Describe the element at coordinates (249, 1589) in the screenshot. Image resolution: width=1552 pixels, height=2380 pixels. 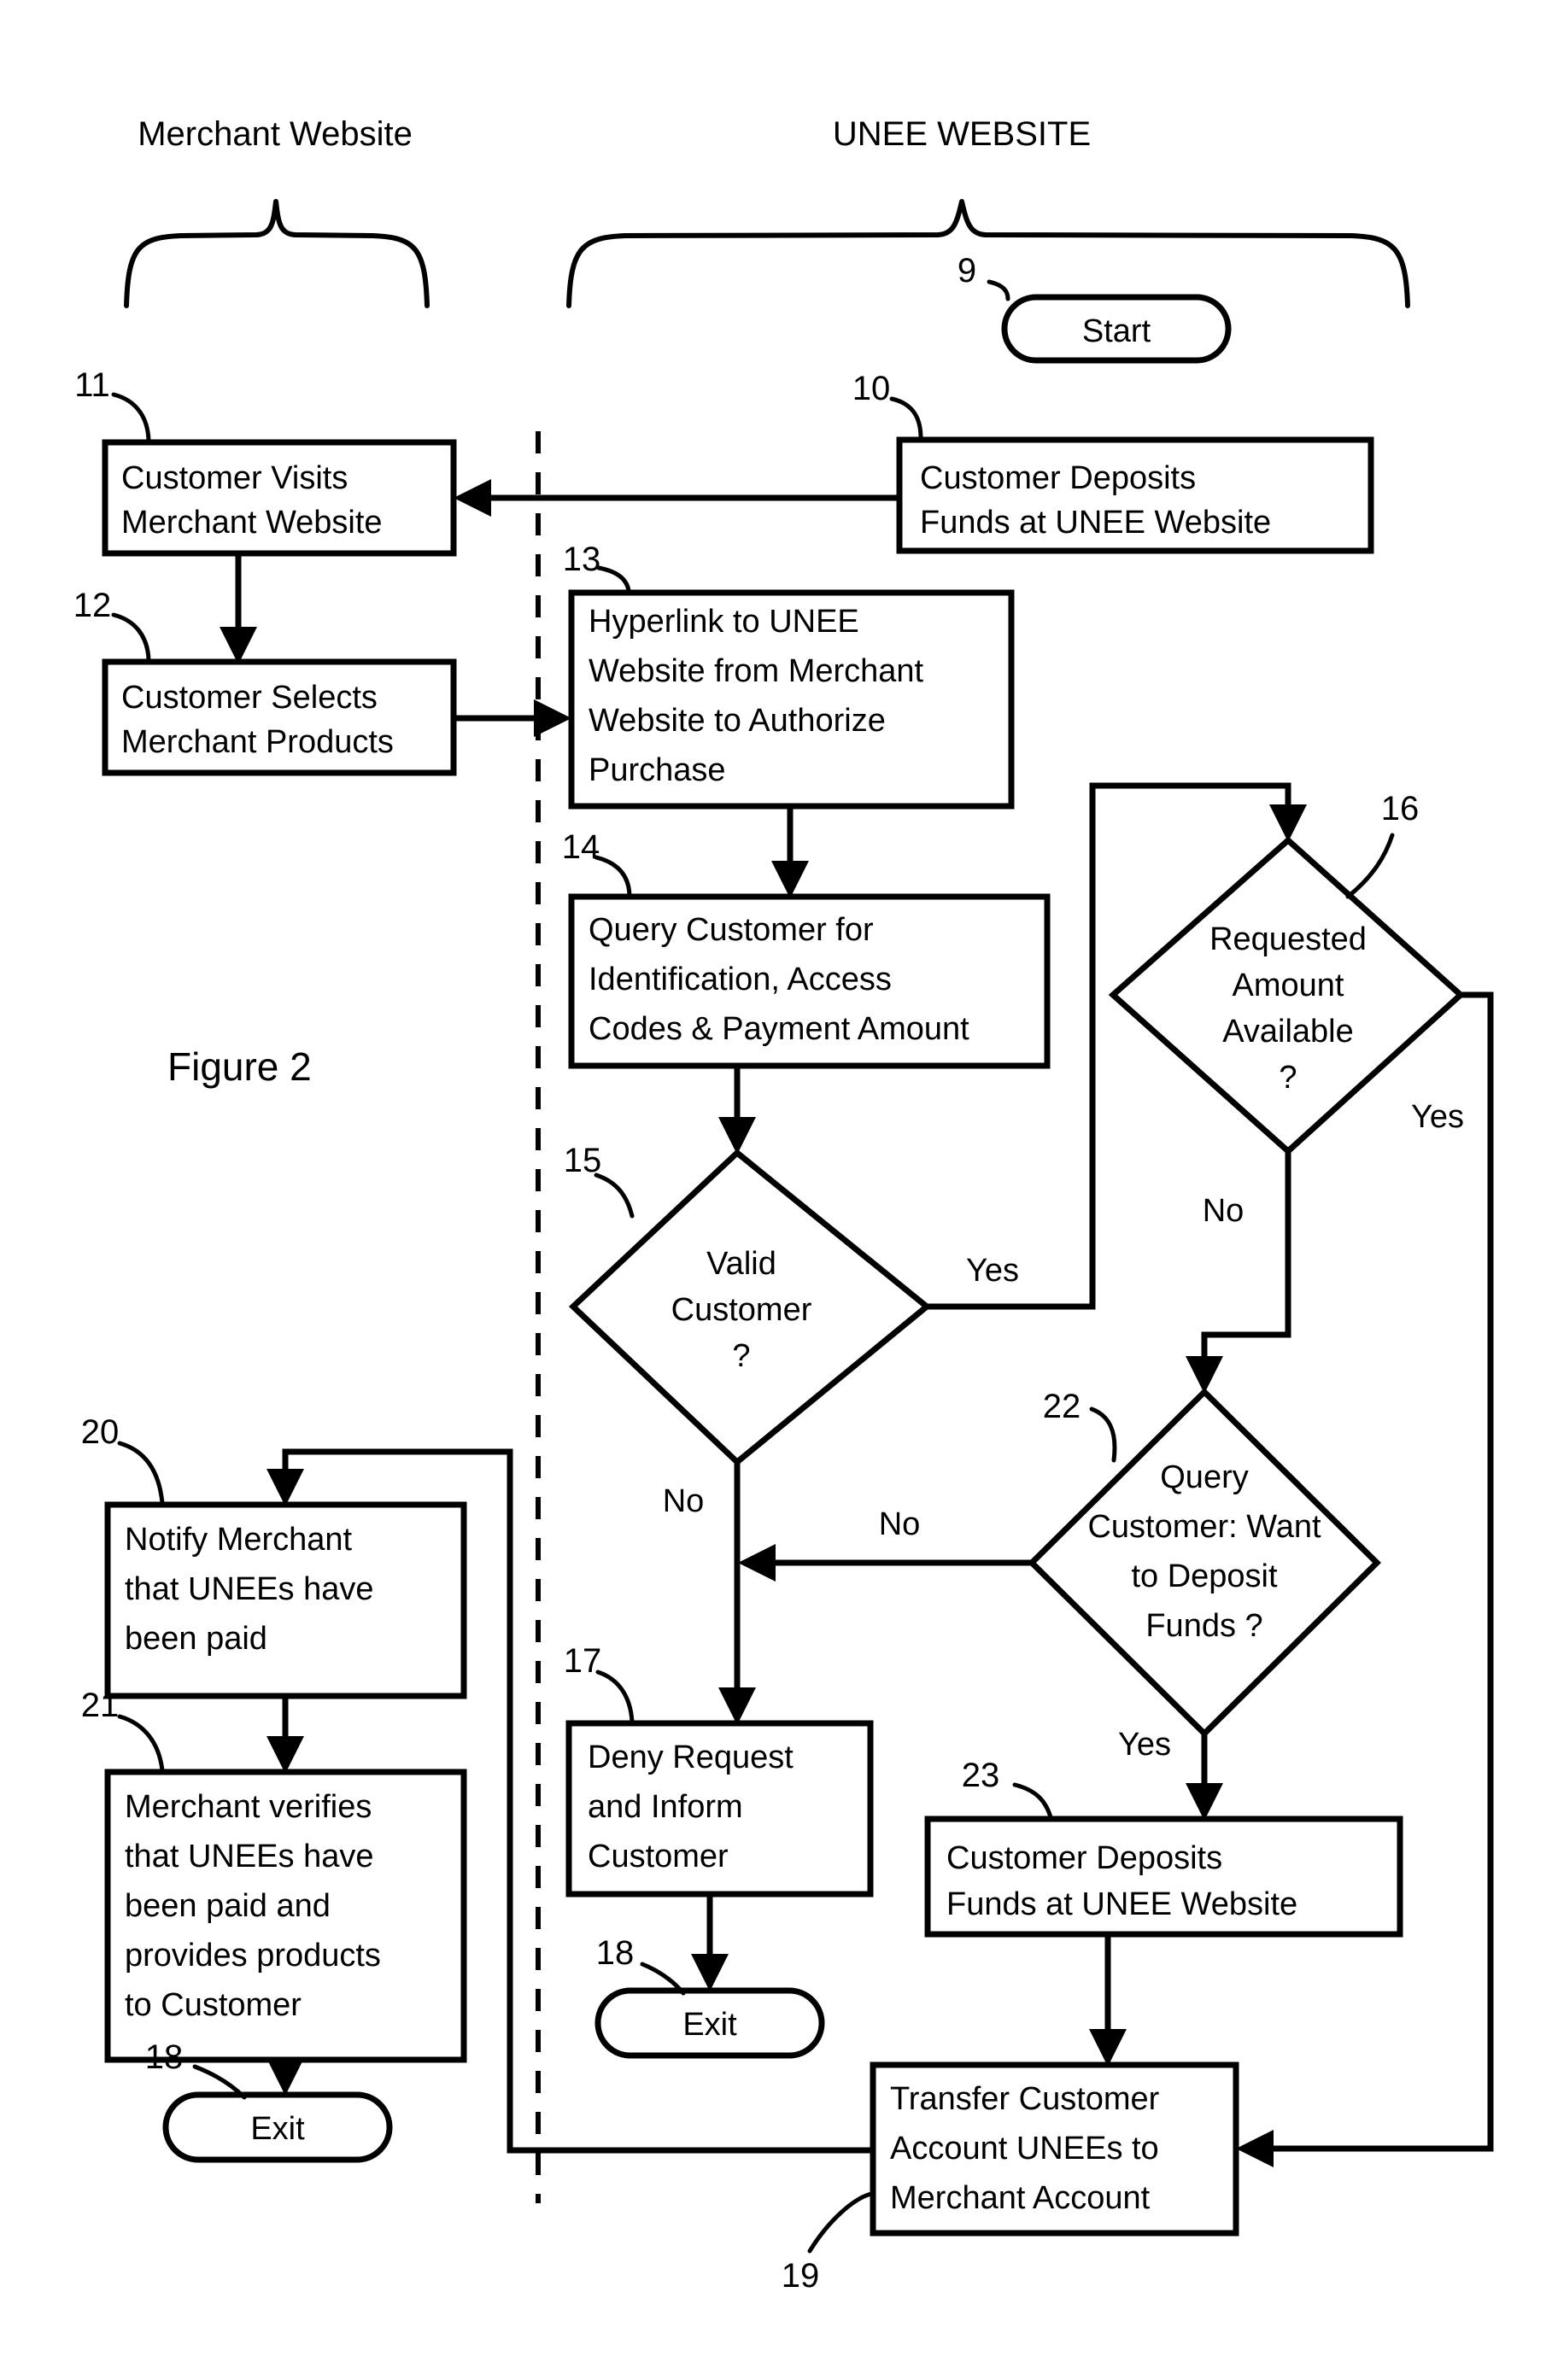
I see `node-20-line-2: that UNEEs have` at that location.